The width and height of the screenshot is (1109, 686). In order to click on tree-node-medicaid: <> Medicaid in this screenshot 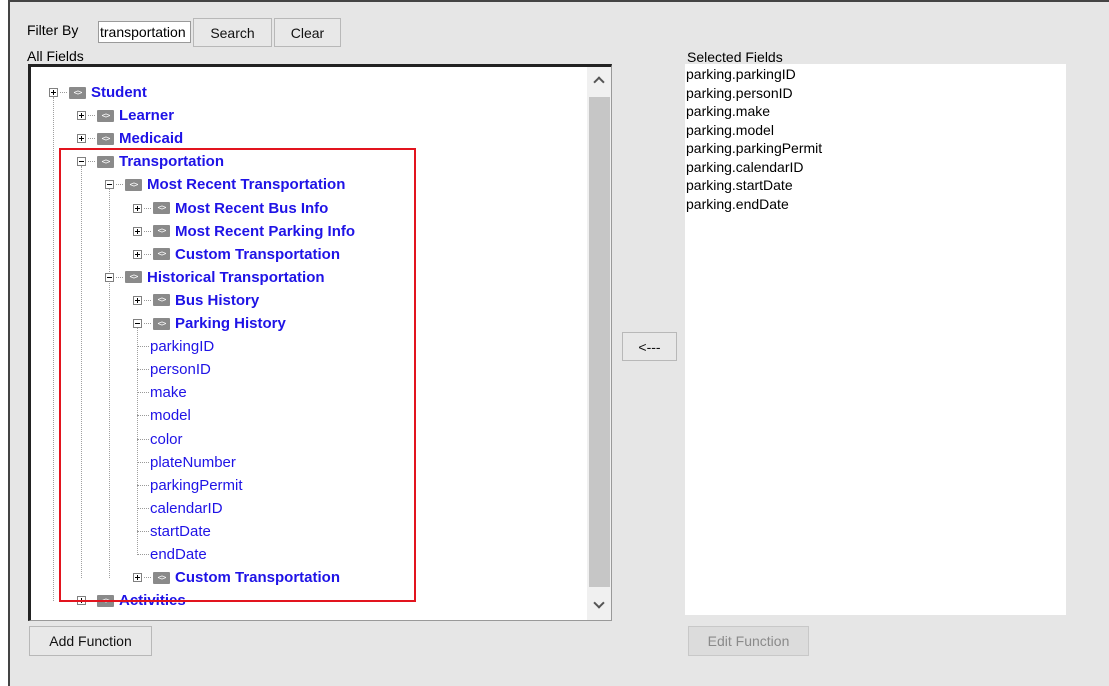, I will do `click(130, 138)`.